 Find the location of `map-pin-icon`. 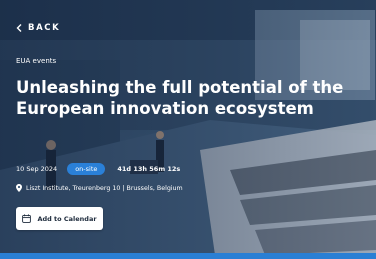

map-pin-icon is located at coordinates (19, 188).